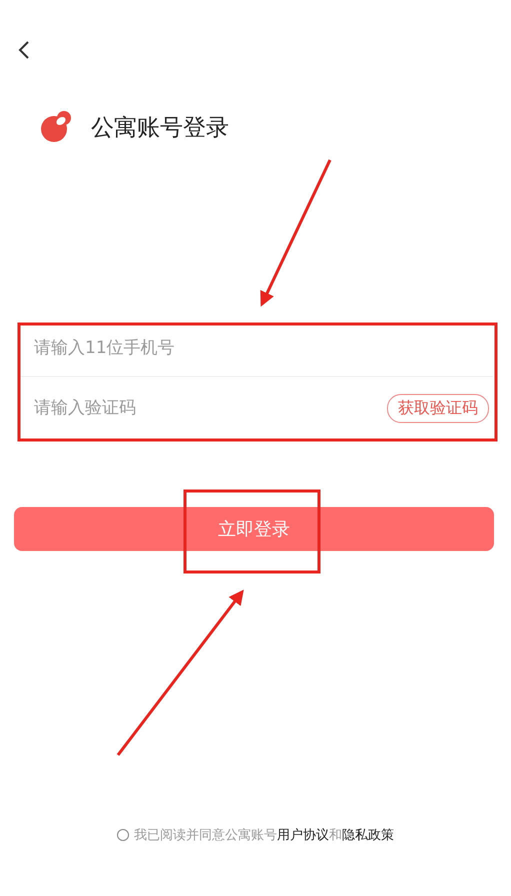 The width and height of the screenshot is (511, 896). I want to click on get-code-button: 获取验证码, so click(438, 408).